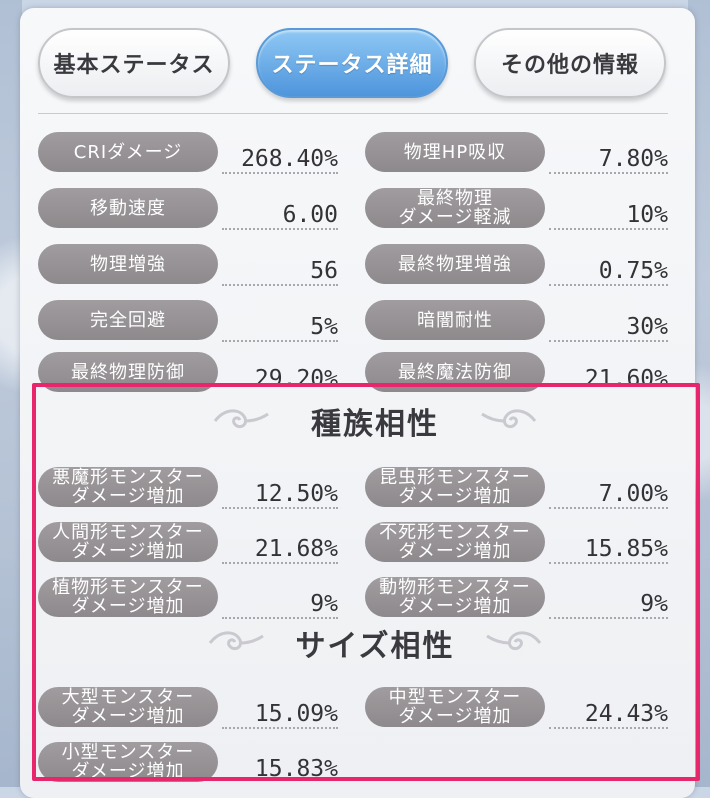 The image size is (710, 798). I want to click on stat-value: 56, so click(324, 271).